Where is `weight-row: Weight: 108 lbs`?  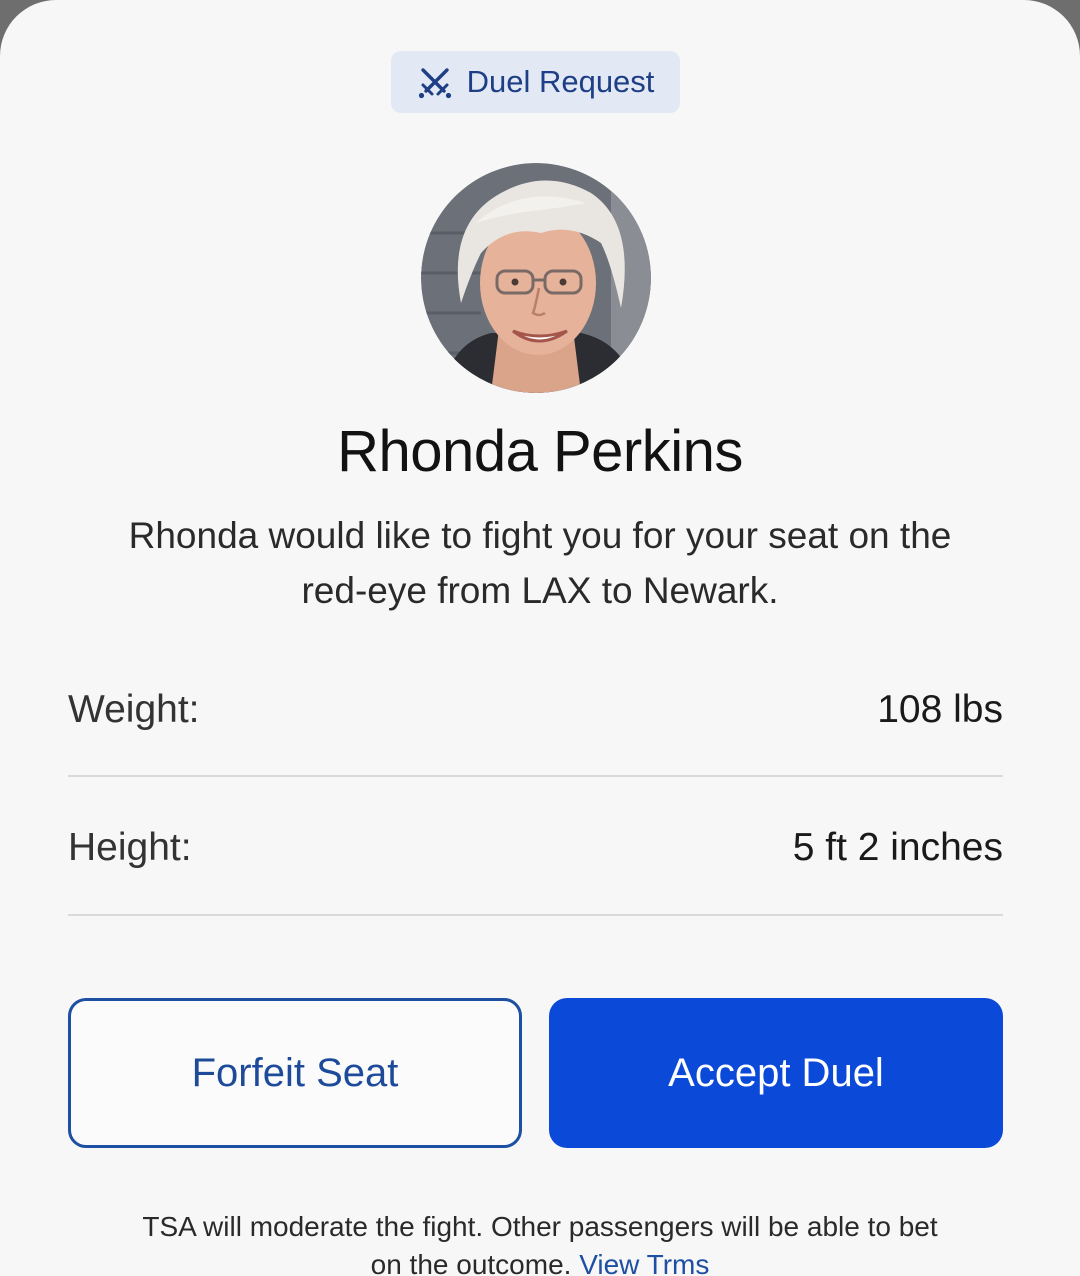 weight-row: Weight: 108 lbs is located at coordinates (535, 710).